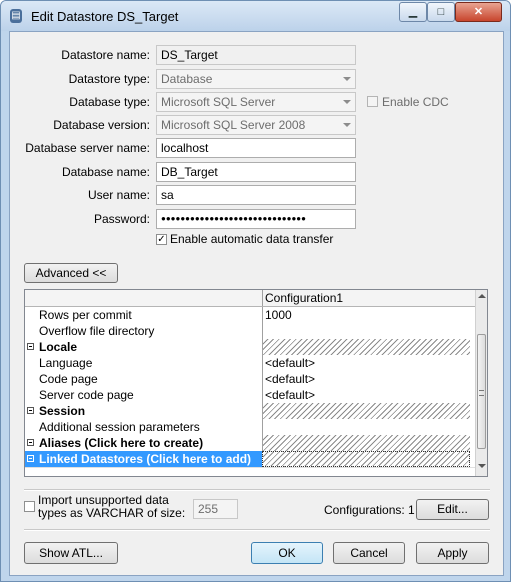  I want to click on maximize-icon: □, so click(441, 12).